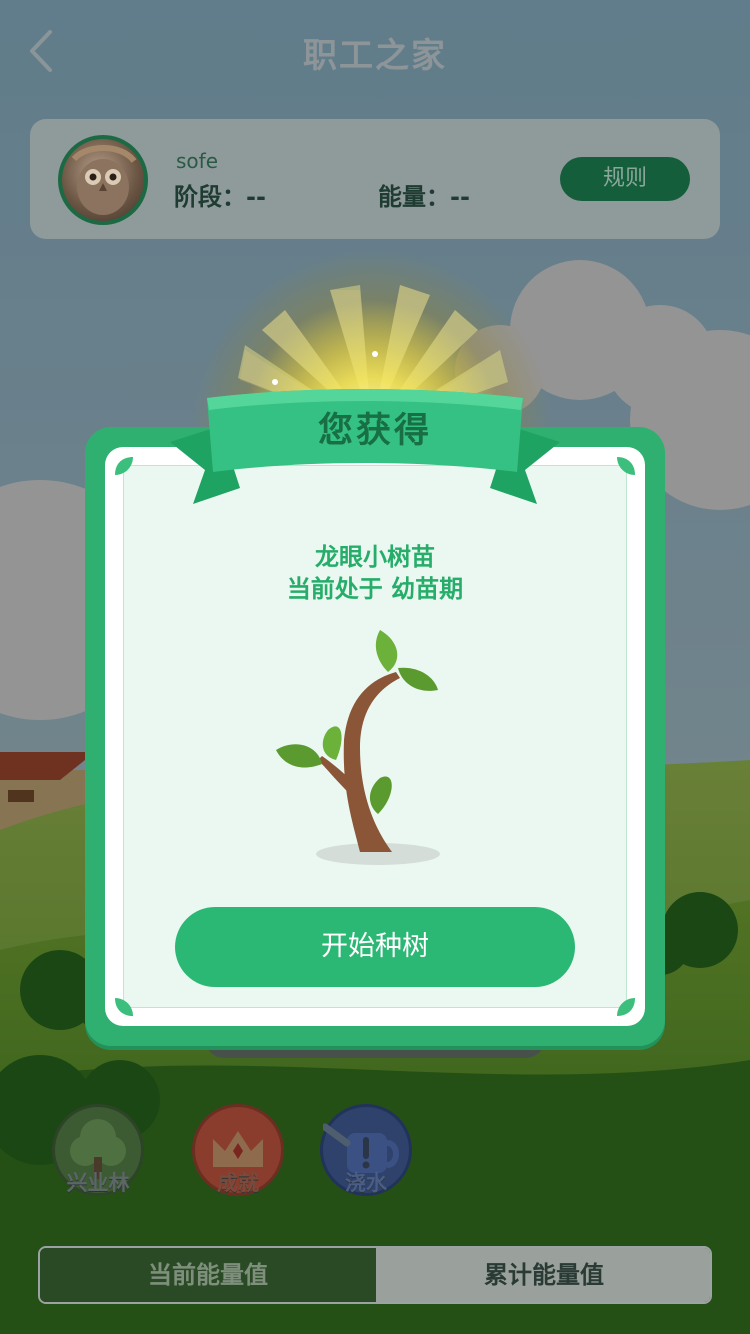  Describe the element at coordinates (238, 1183) in the screenshot. I see `achievement-label: 成就` at that location.